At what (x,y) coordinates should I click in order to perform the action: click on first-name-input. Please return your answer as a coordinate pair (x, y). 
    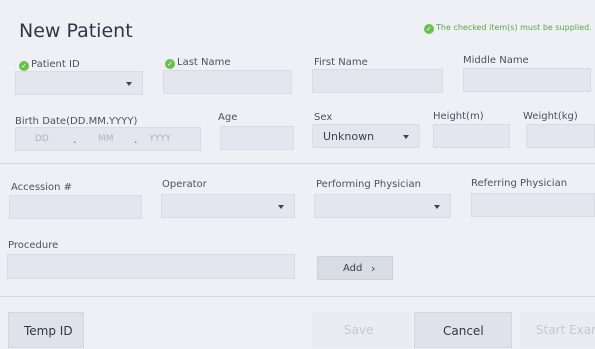
    Looking at the image, I should click on (377, 81).